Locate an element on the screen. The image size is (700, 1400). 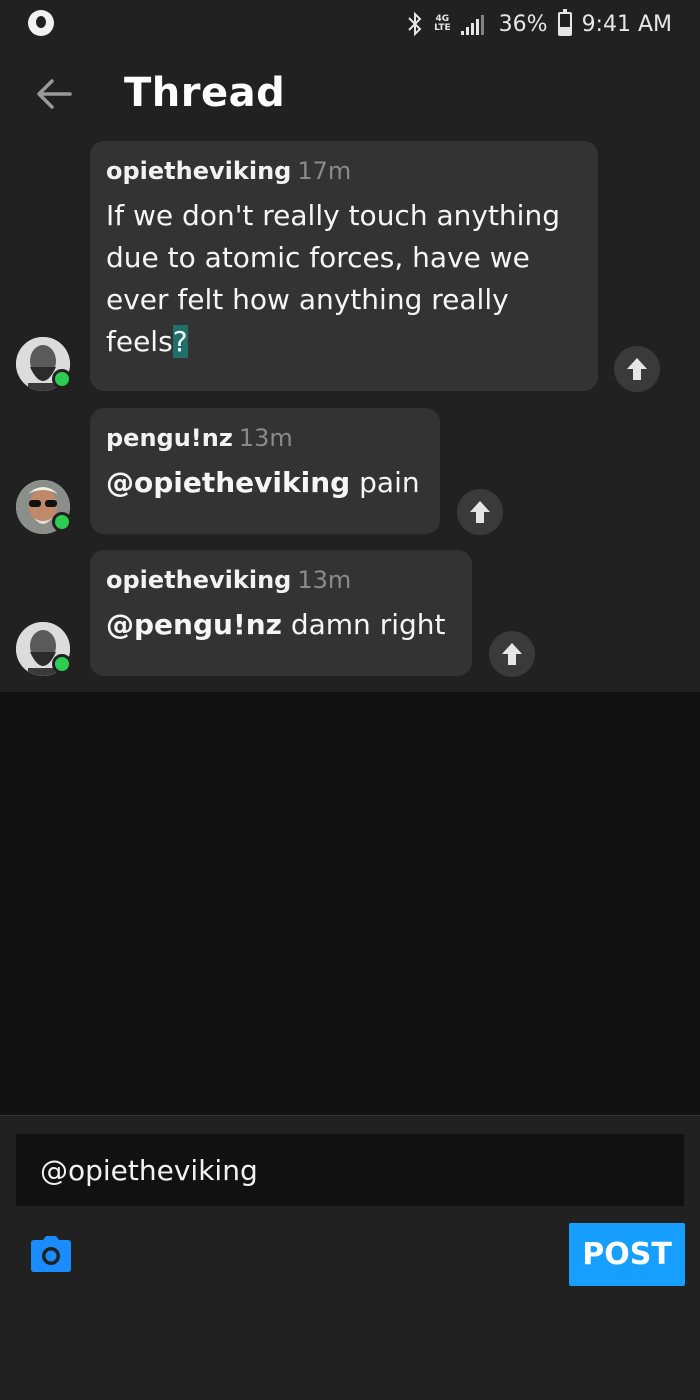
network-subtype-label: LTE is located at coordinates (442, 28).